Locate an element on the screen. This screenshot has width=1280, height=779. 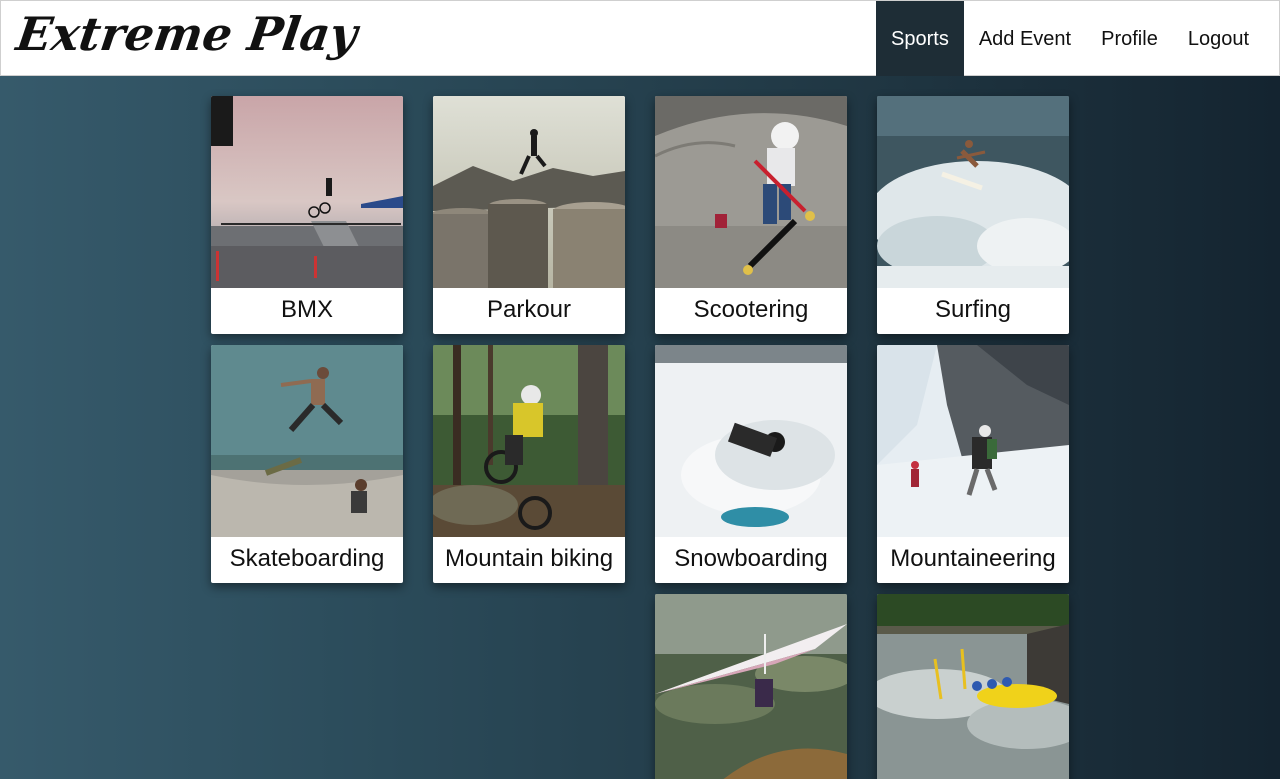
sport-card-mountaineering: Mountaineering is located at coordinates (973, 464).